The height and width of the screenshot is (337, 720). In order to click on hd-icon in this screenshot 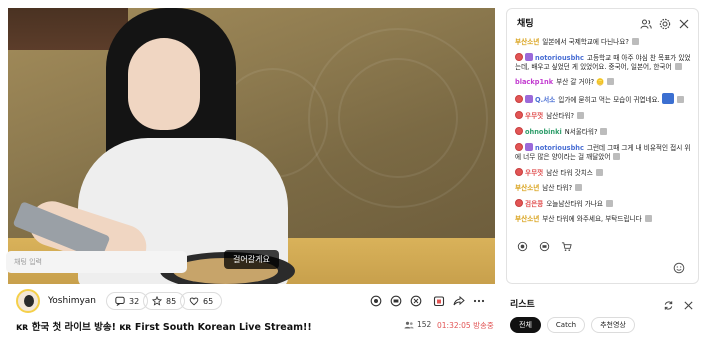, I will do `click(396, 301)`.